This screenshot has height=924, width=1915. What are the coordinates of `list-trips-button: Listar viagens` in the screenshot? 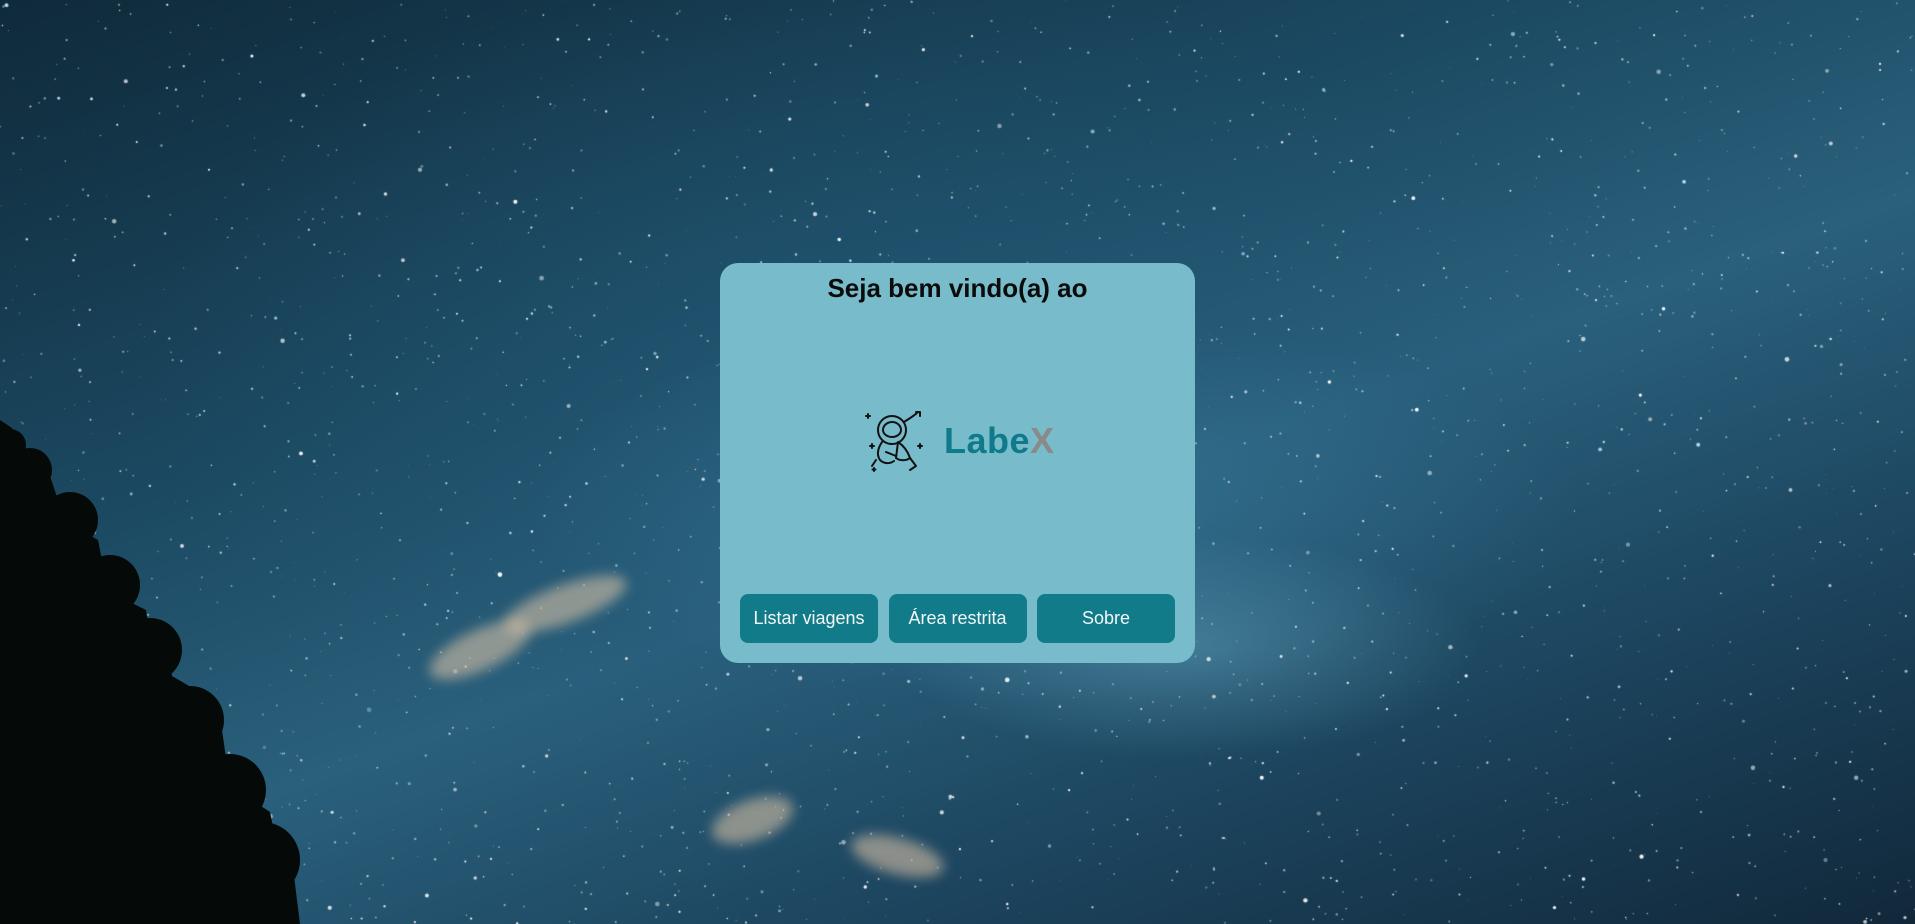 It's located at (809, 618).